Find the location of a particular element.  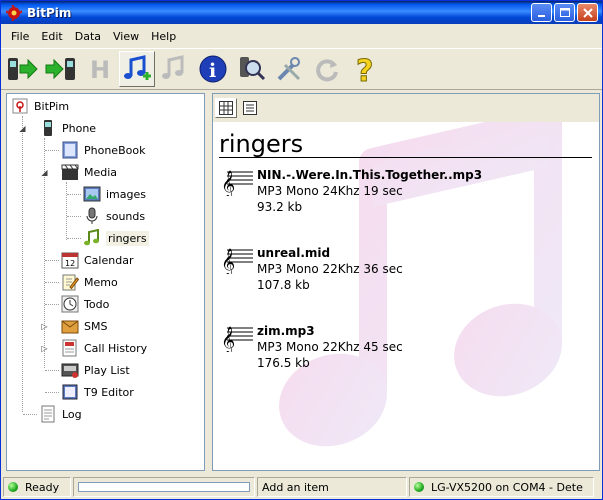

tree-label: ringers is located at coordinates (127, 238).